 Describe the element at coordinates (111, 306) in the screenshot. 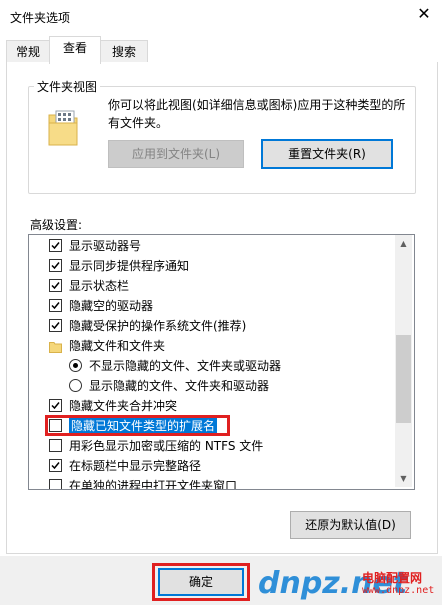

I see `list-item-label: 隐藏空的驱动器` at that location.